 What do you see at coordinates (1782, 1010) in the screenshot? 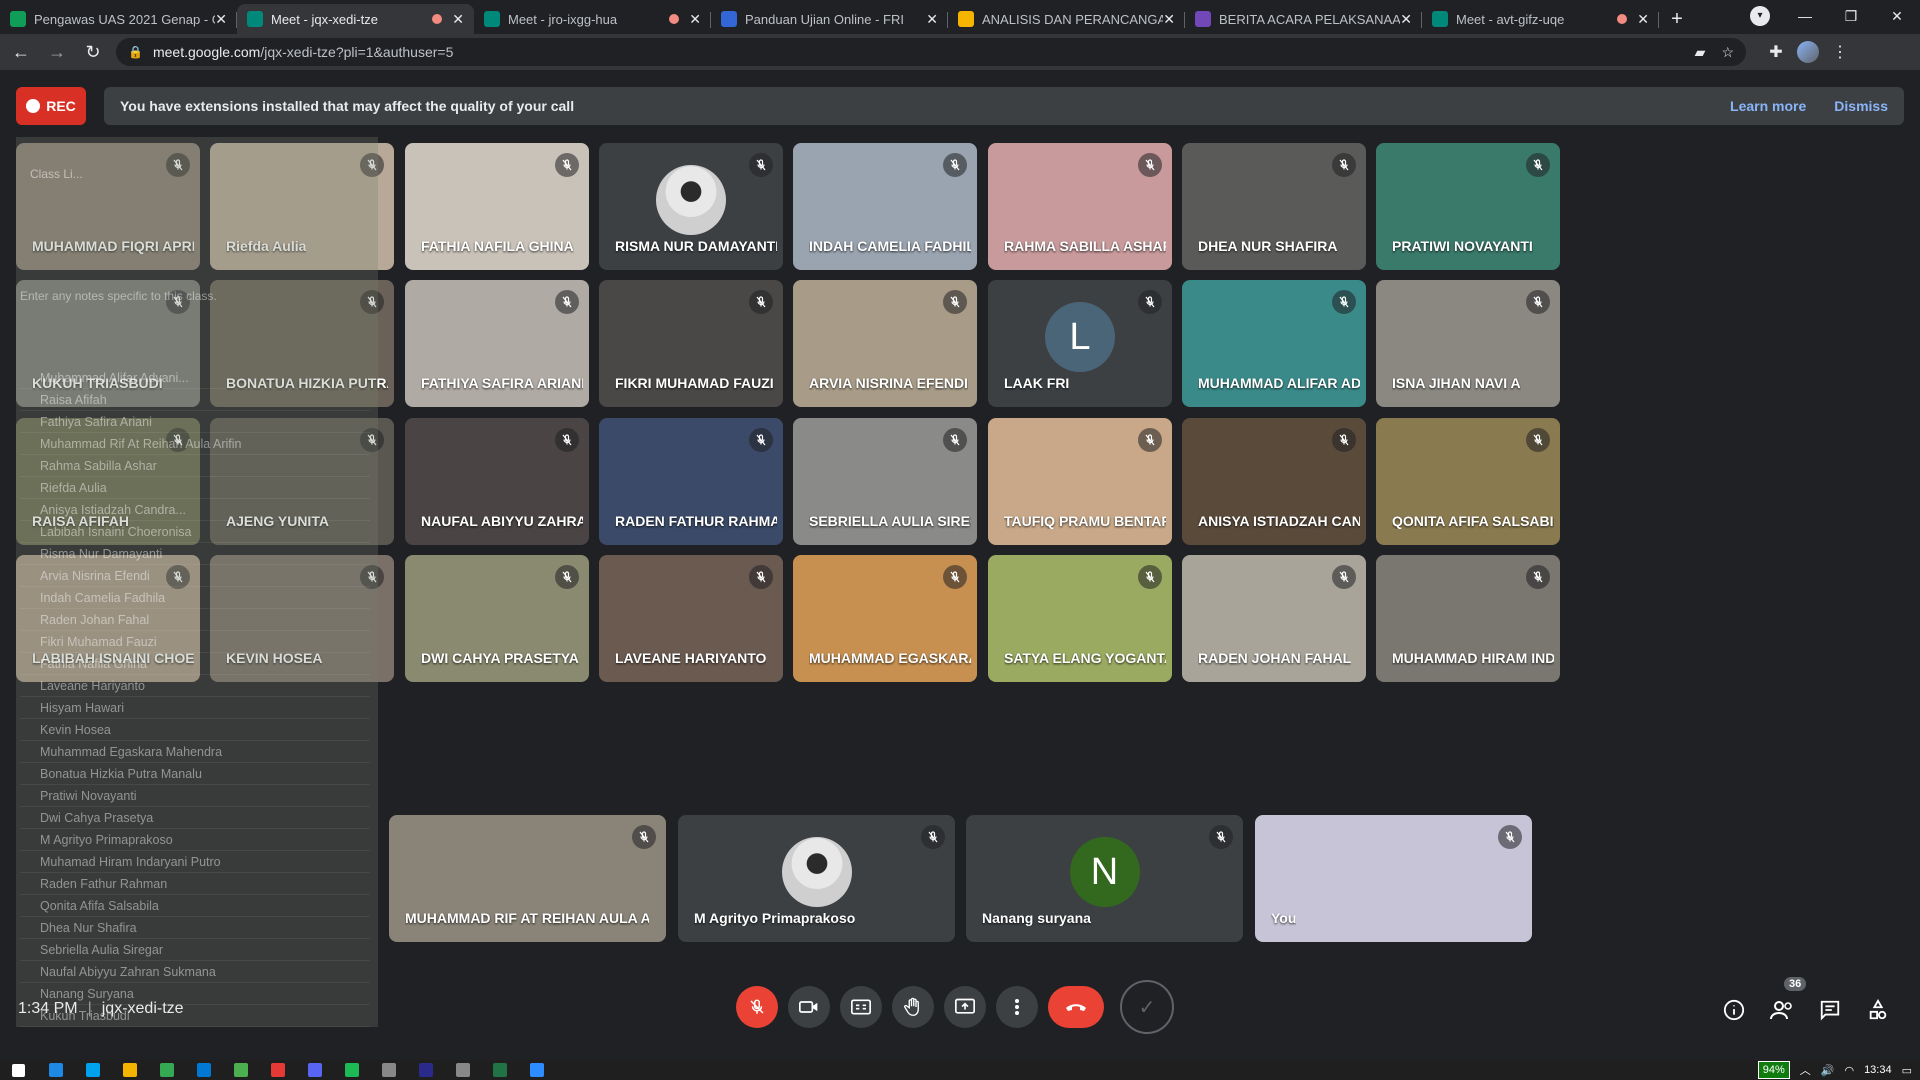
I see `participants-button` at bounding box center [1782, 1010].